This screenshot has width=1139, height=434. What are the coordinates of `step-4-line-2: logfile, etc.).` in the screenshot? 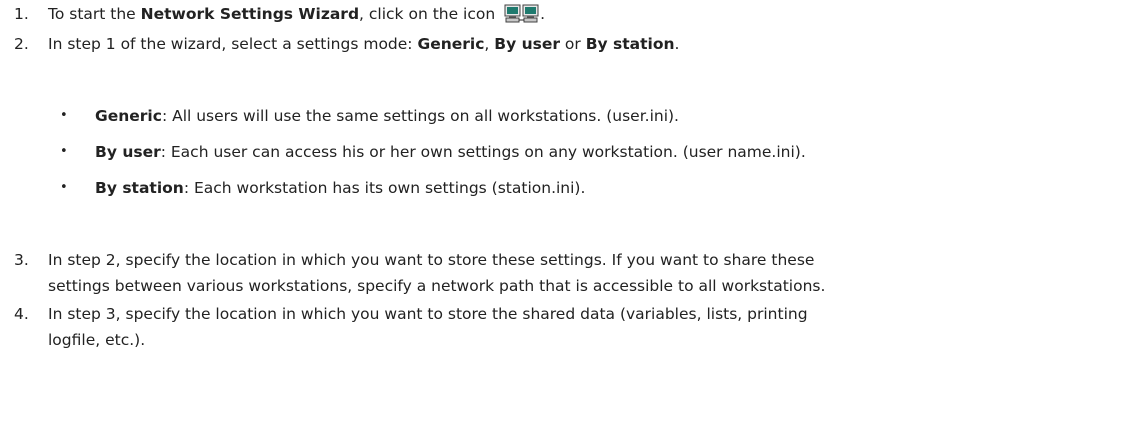 It's located at (97, 340).